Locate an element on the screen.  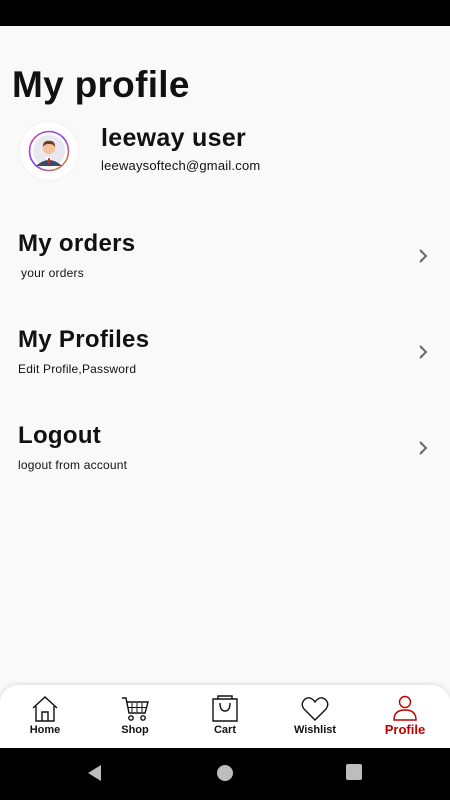
nav-label: Cart is located at coordinates (224, 730).